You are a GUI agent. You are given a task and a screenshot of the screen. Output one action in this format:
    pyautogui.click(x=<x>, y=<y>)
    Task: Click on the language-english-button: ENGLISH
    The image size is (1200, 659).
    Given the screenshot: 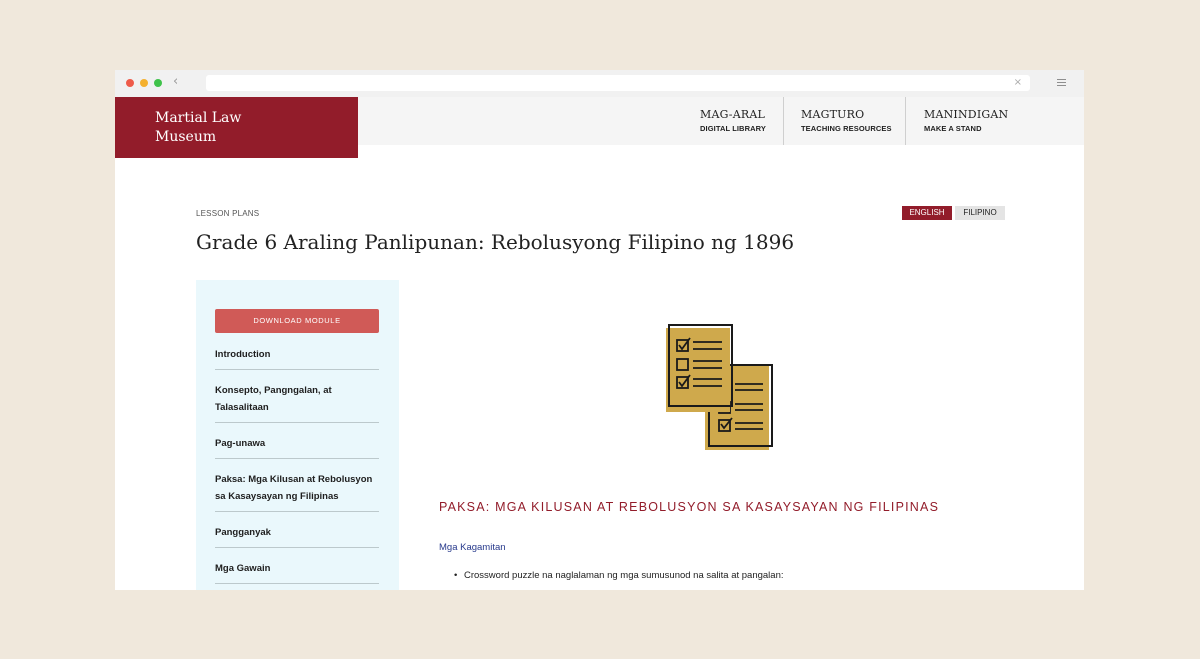 What is the action you would take?
    pyautogui.click(x=927, y=213)
    